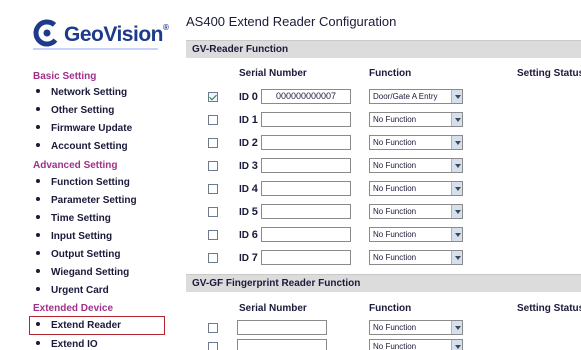 The height and width of the screenshot is (350, 581). I want to click on geovision-logo-icon, so click(47, 33).